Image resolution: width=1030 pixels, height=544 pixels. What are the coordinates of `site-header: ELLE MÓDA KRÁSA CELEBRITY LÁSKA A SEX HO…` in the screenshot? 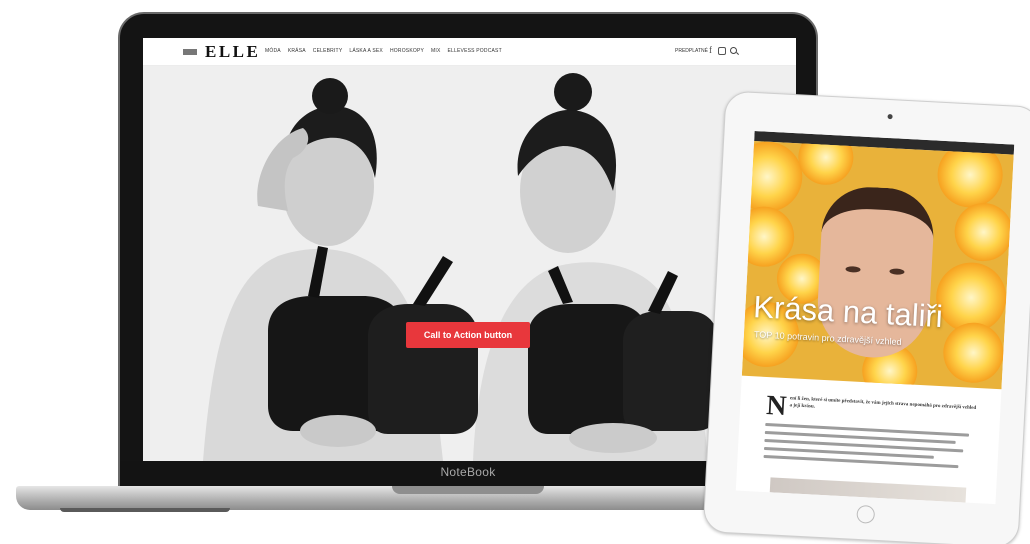 It's located at (469, 52).